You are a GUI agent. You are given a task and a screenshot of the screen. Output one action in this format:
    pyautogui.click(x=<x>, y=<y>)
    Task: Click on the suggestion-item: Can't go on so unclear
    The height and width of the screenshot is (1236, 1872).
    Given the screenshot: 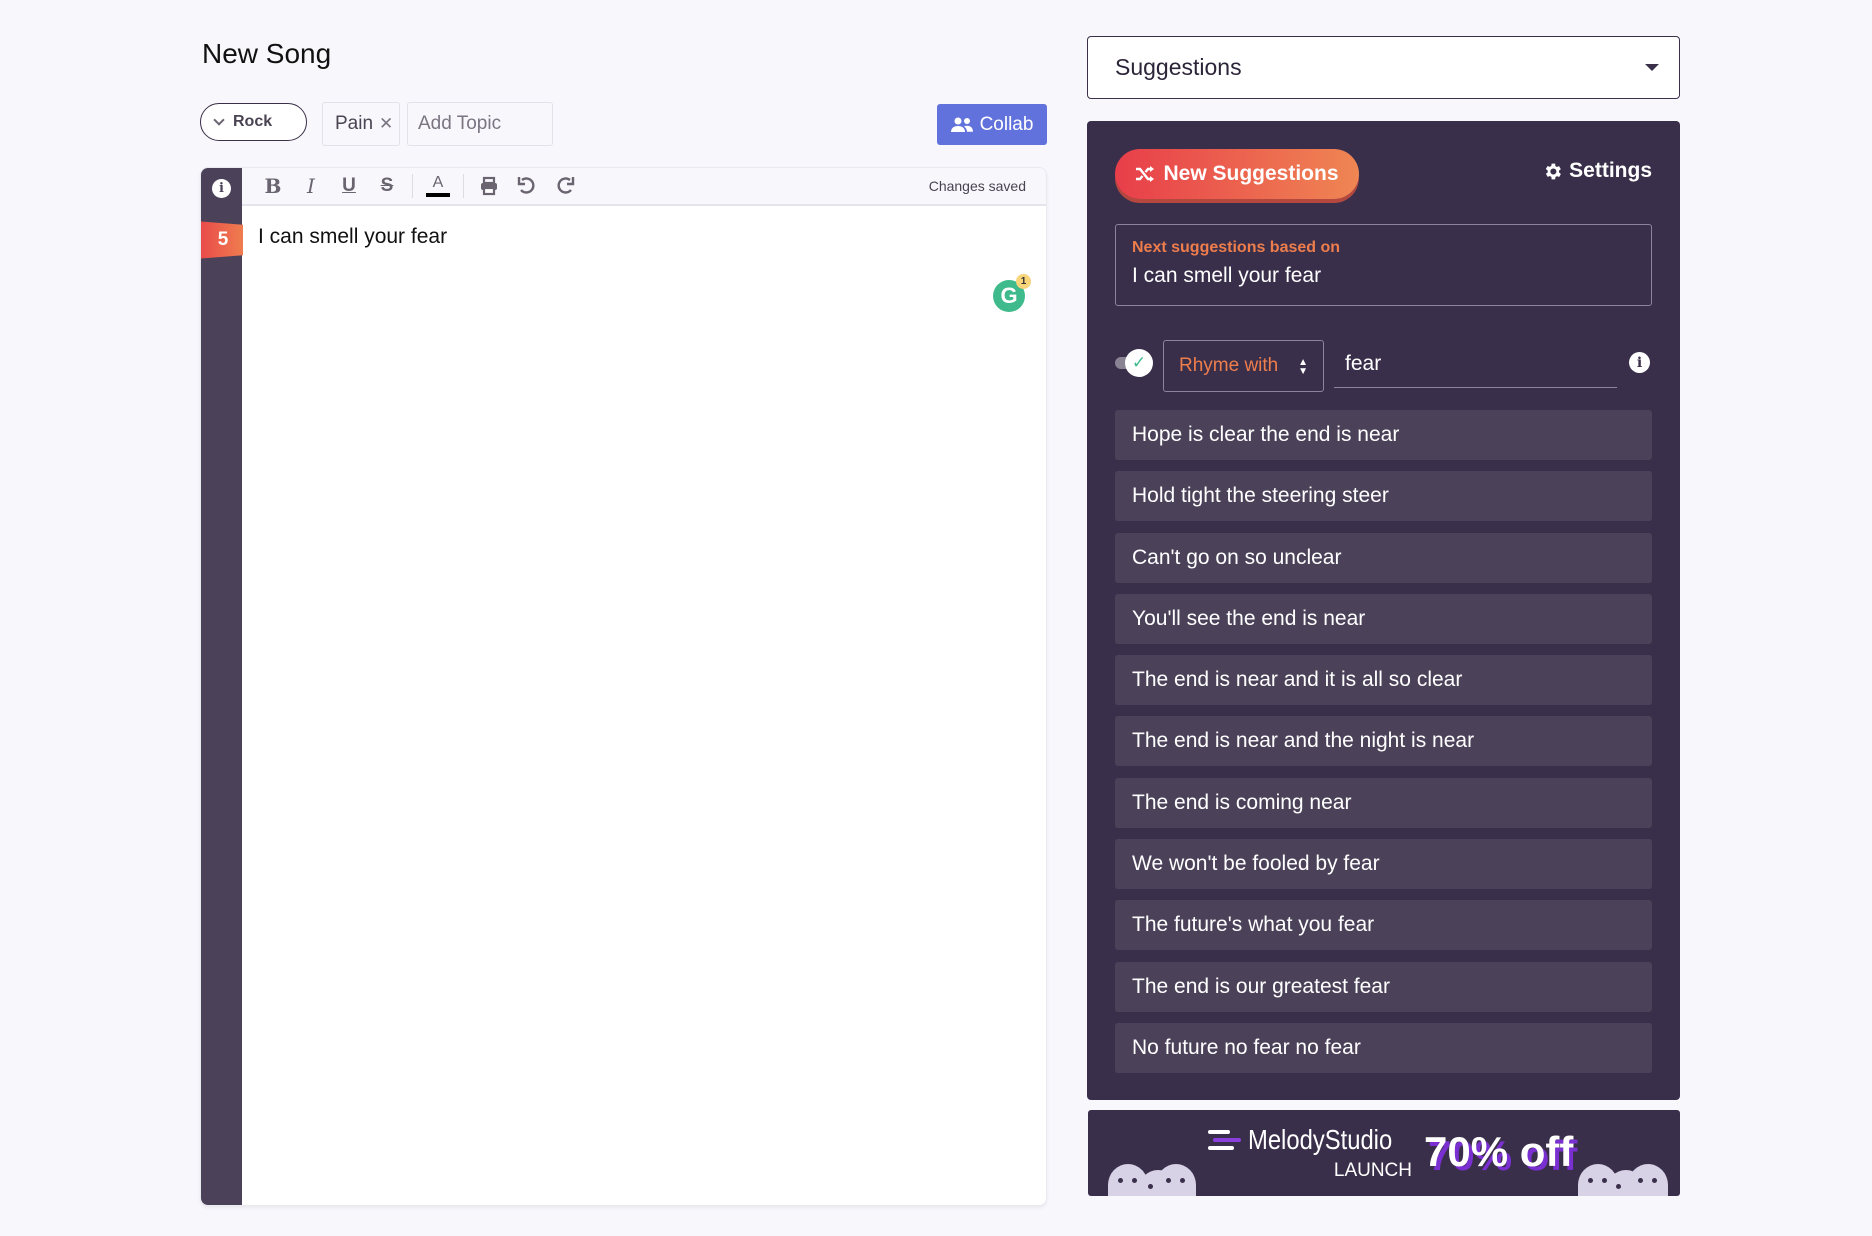 What is the action you would take?
    pyautogui.click(x=1383, y=557)
    